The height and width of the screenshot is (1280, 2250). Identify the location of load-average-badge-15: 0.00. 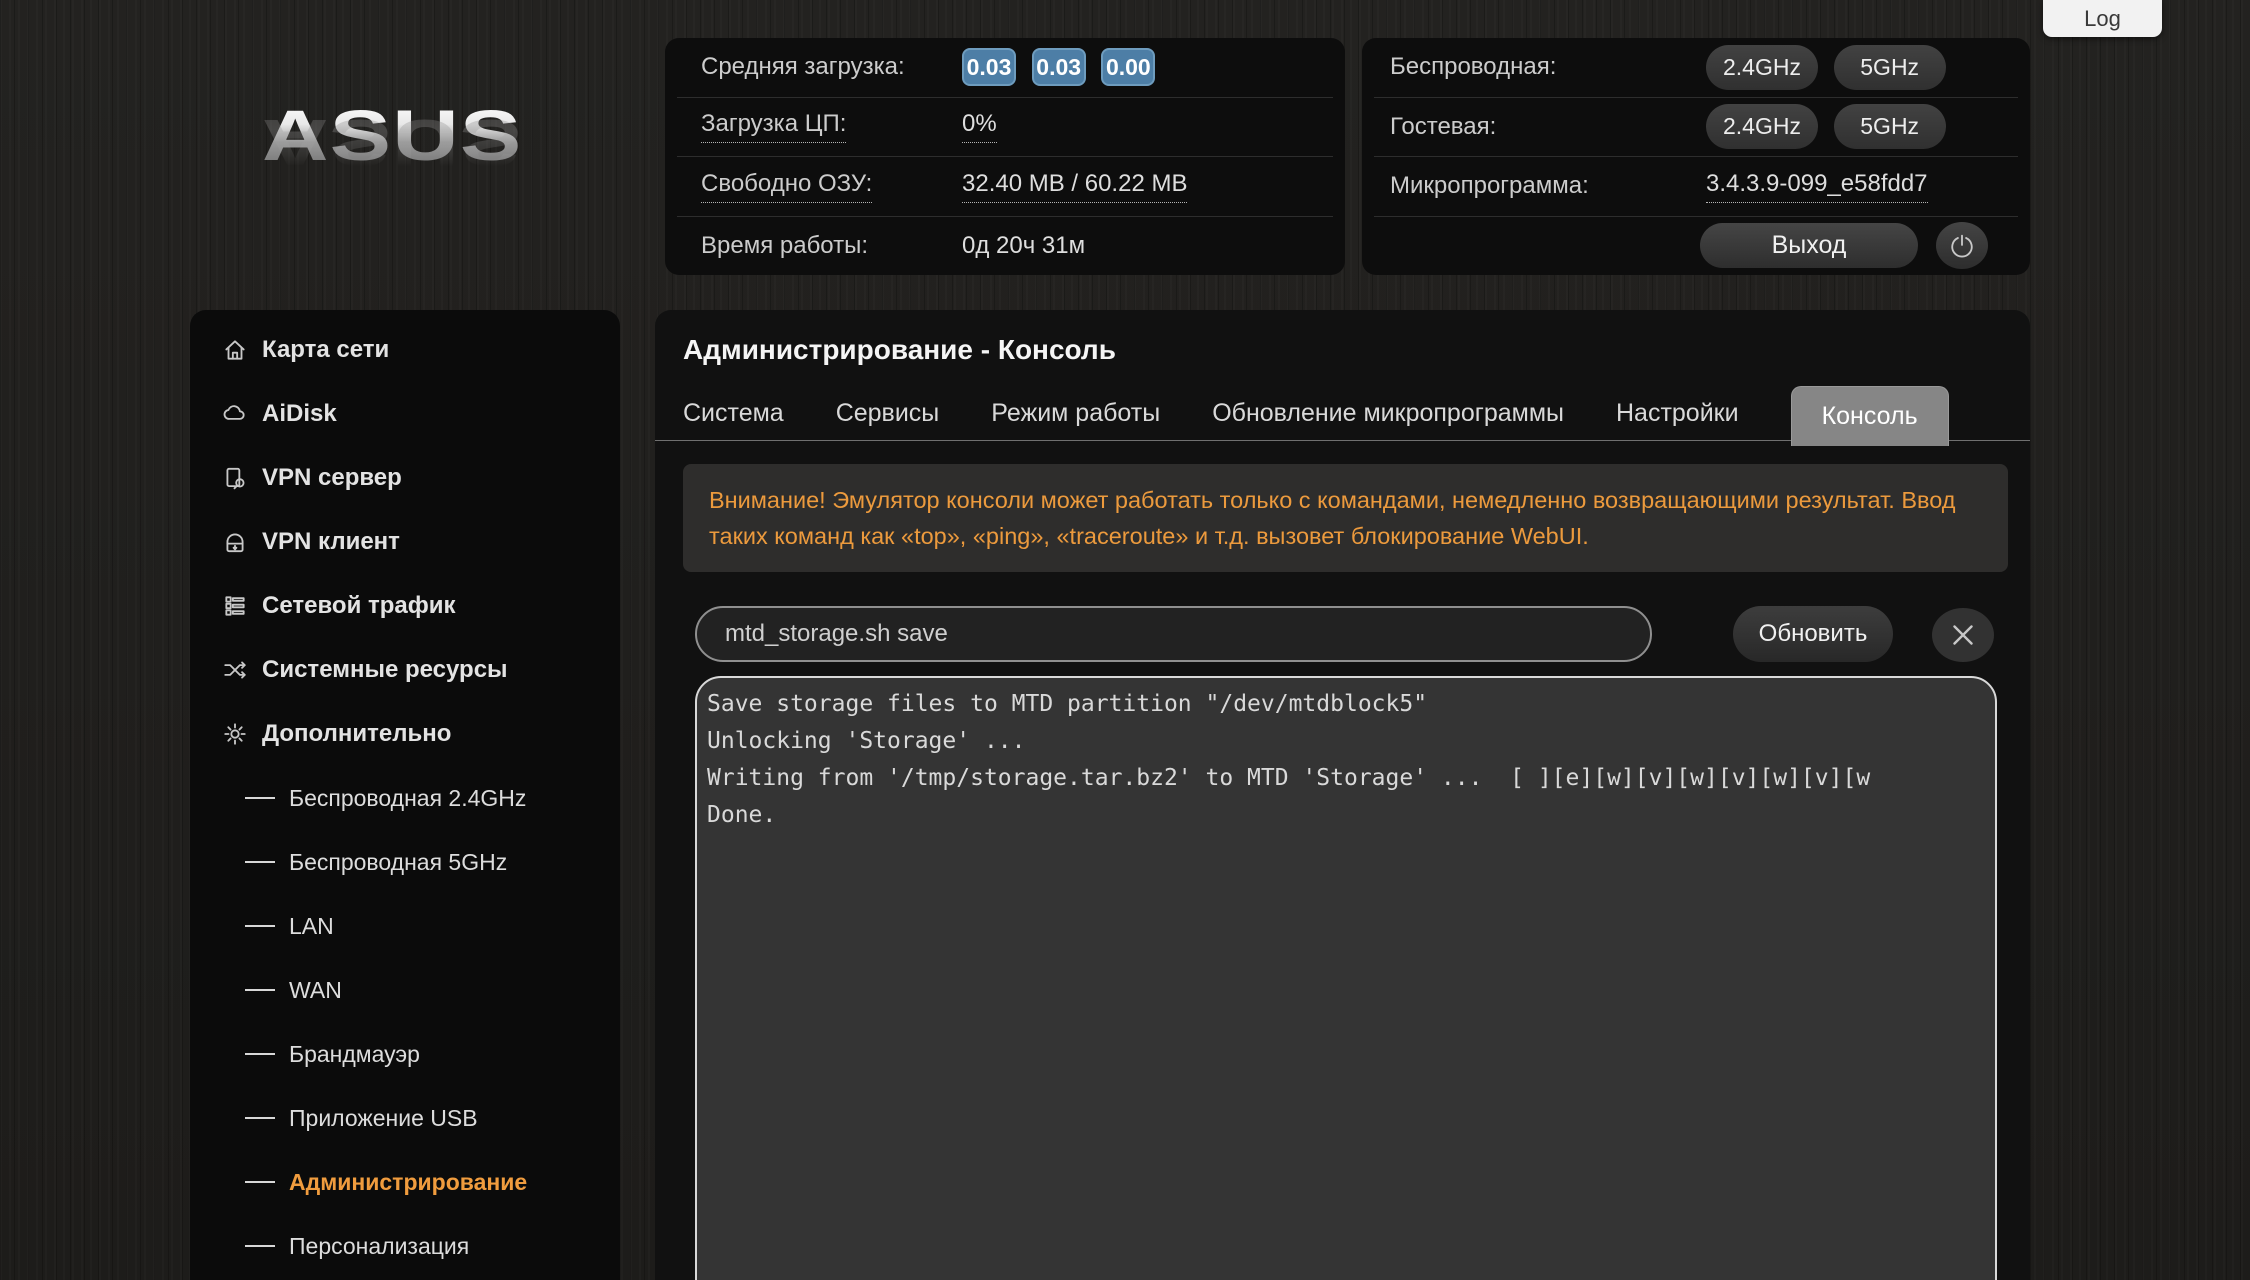
(1128, 67).